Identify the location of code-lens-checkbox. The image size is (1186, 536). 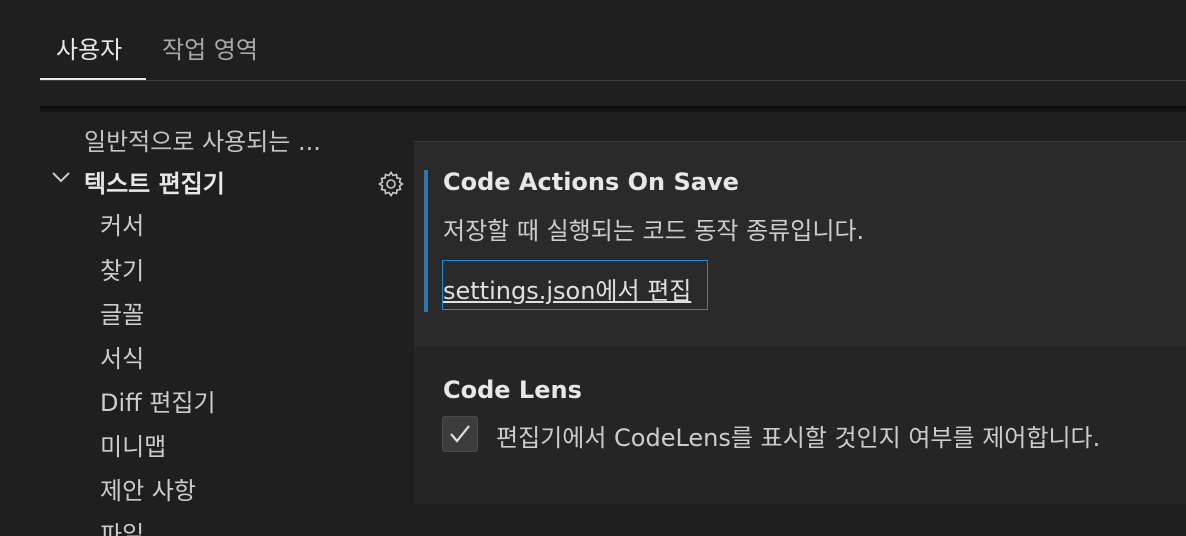
(460, 434).